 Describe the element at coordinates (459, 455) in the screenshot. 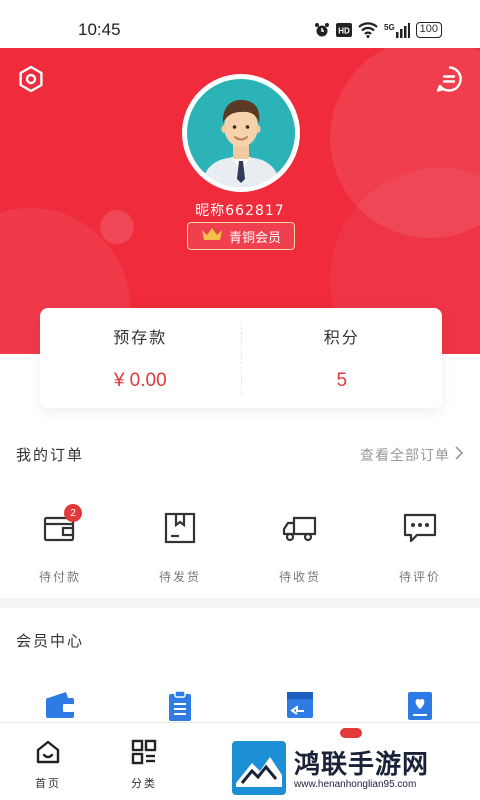

I see `chevron-right-icon` at that location.